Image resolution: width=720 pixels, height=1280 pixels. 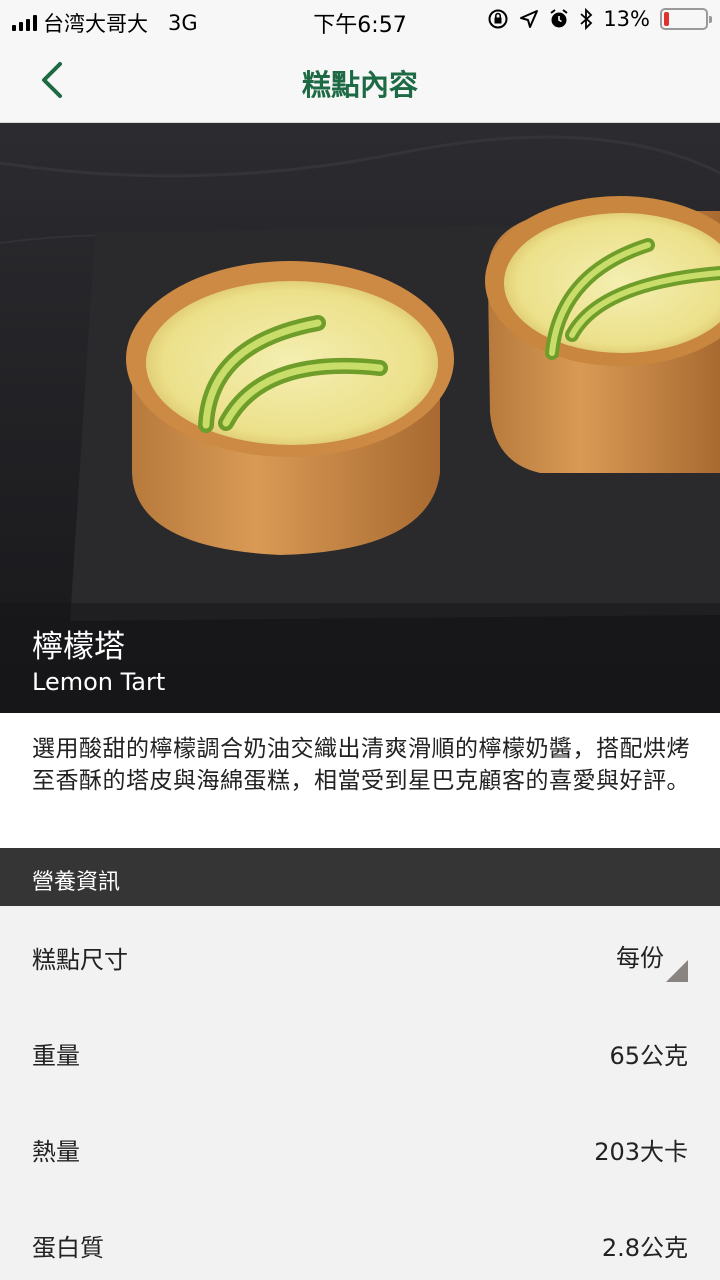 What do you see at coordinates (559, 18) in the screenshot?
I see `alarm-icon` at bounding box center [559, 18].